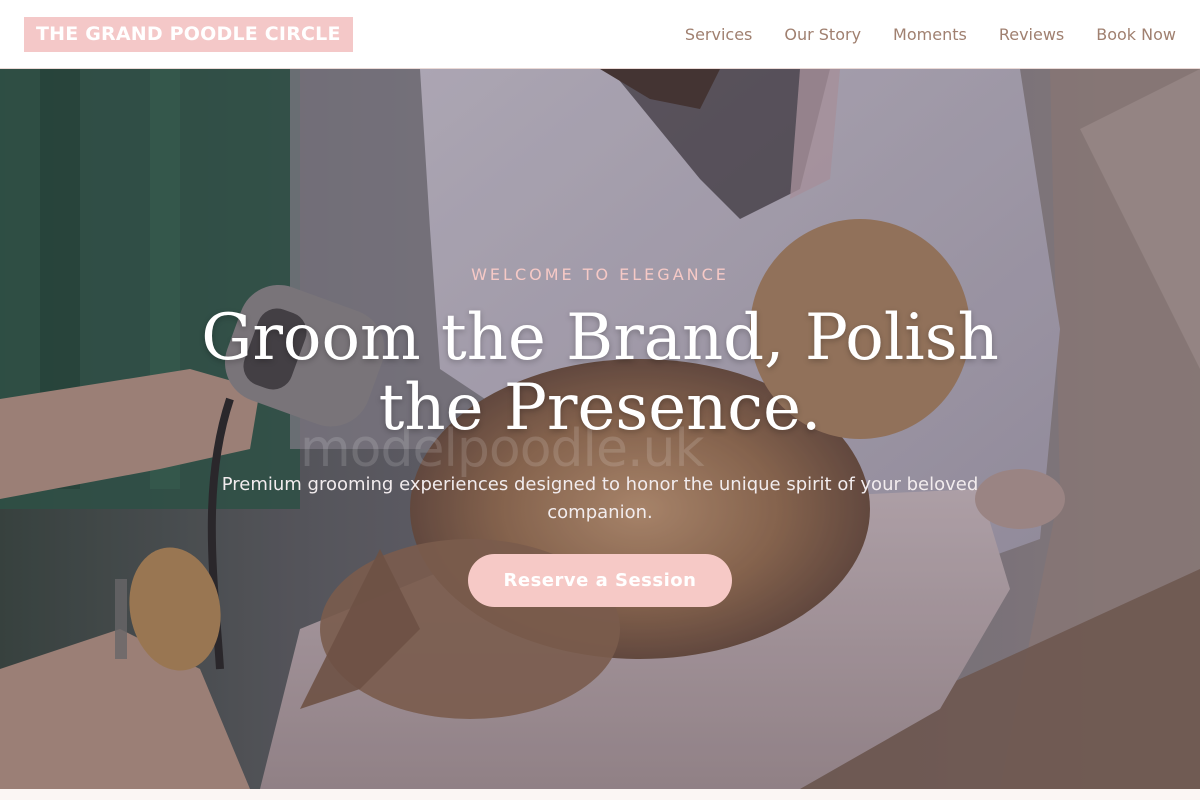 The width and height of the screenshot is (1200, 800). I want to click on page-bottom-strip, so click(600, 794).